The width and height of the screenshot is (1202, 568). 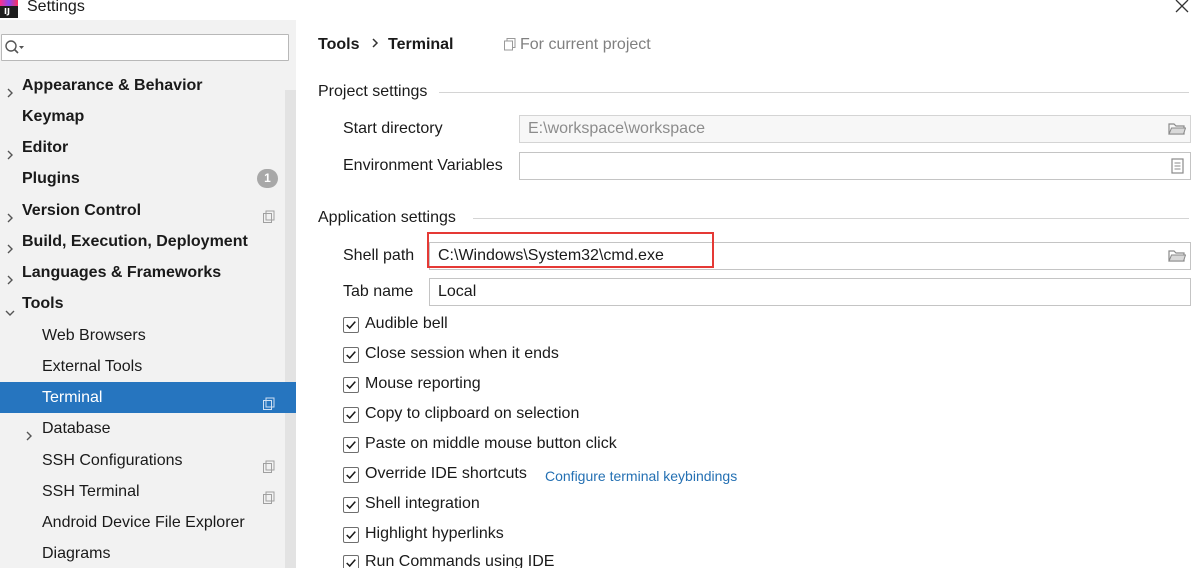 I want to click on sidebar-item-label: Android Device File Explorer, so click(x=143, y=522).